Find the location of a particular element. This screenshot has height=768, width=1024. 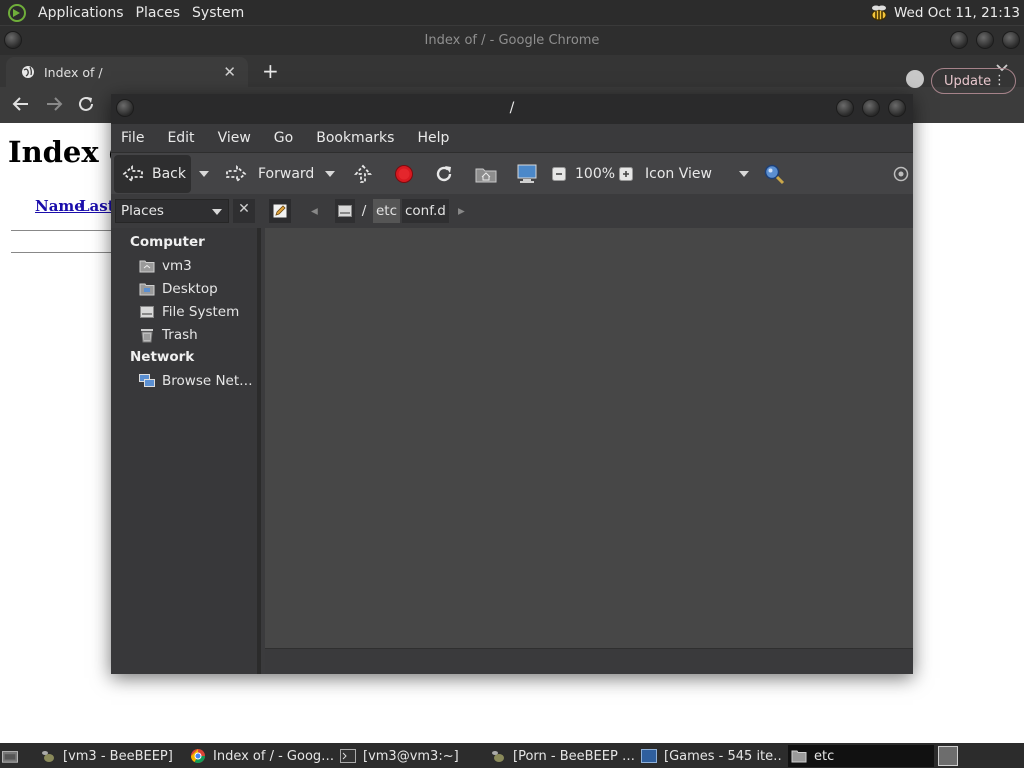

sidebar-item-label: Desktop is located at coordinates (190, 289).